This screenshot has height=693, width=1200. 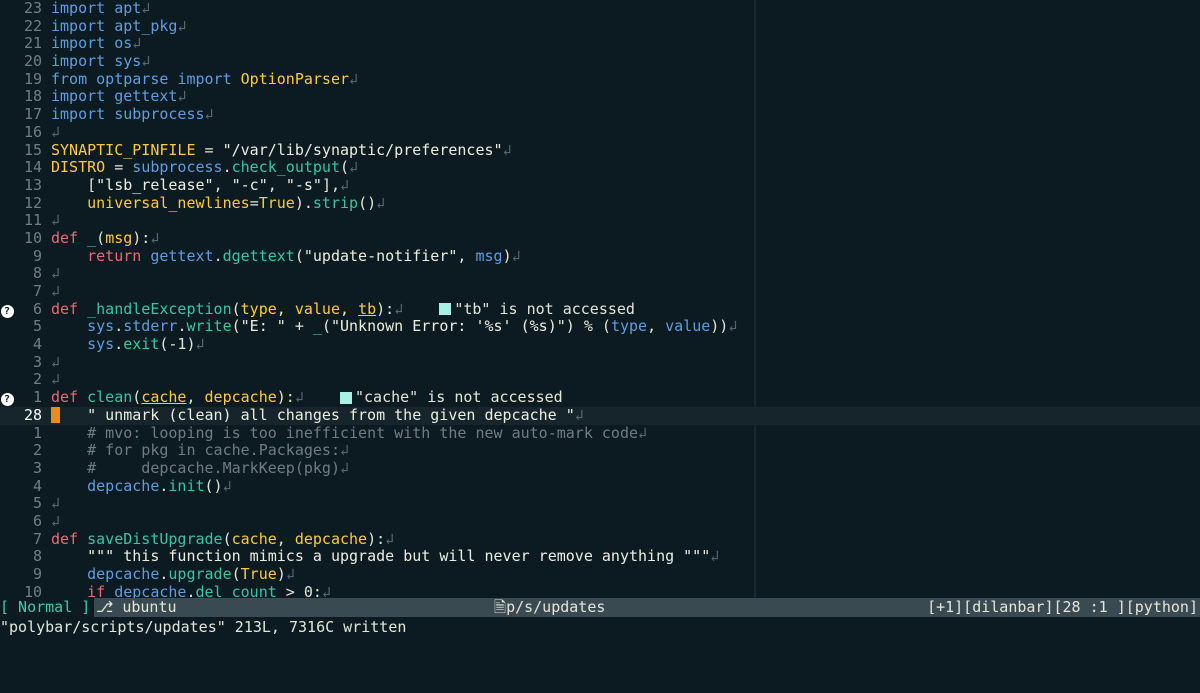 I want to click on code-line: 7 def saveDistUpgrade(cache, depcache):↲, so click(x=600, y=539).